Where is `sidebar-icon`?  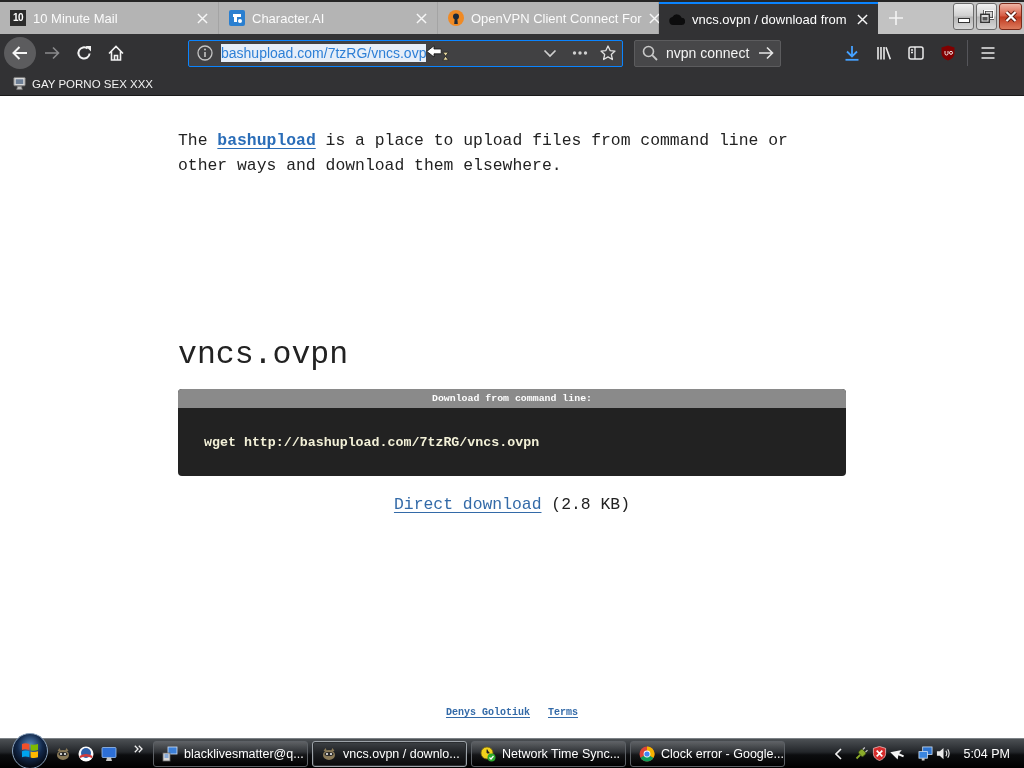 sidebar-icon is located at coordinates (916, 53).